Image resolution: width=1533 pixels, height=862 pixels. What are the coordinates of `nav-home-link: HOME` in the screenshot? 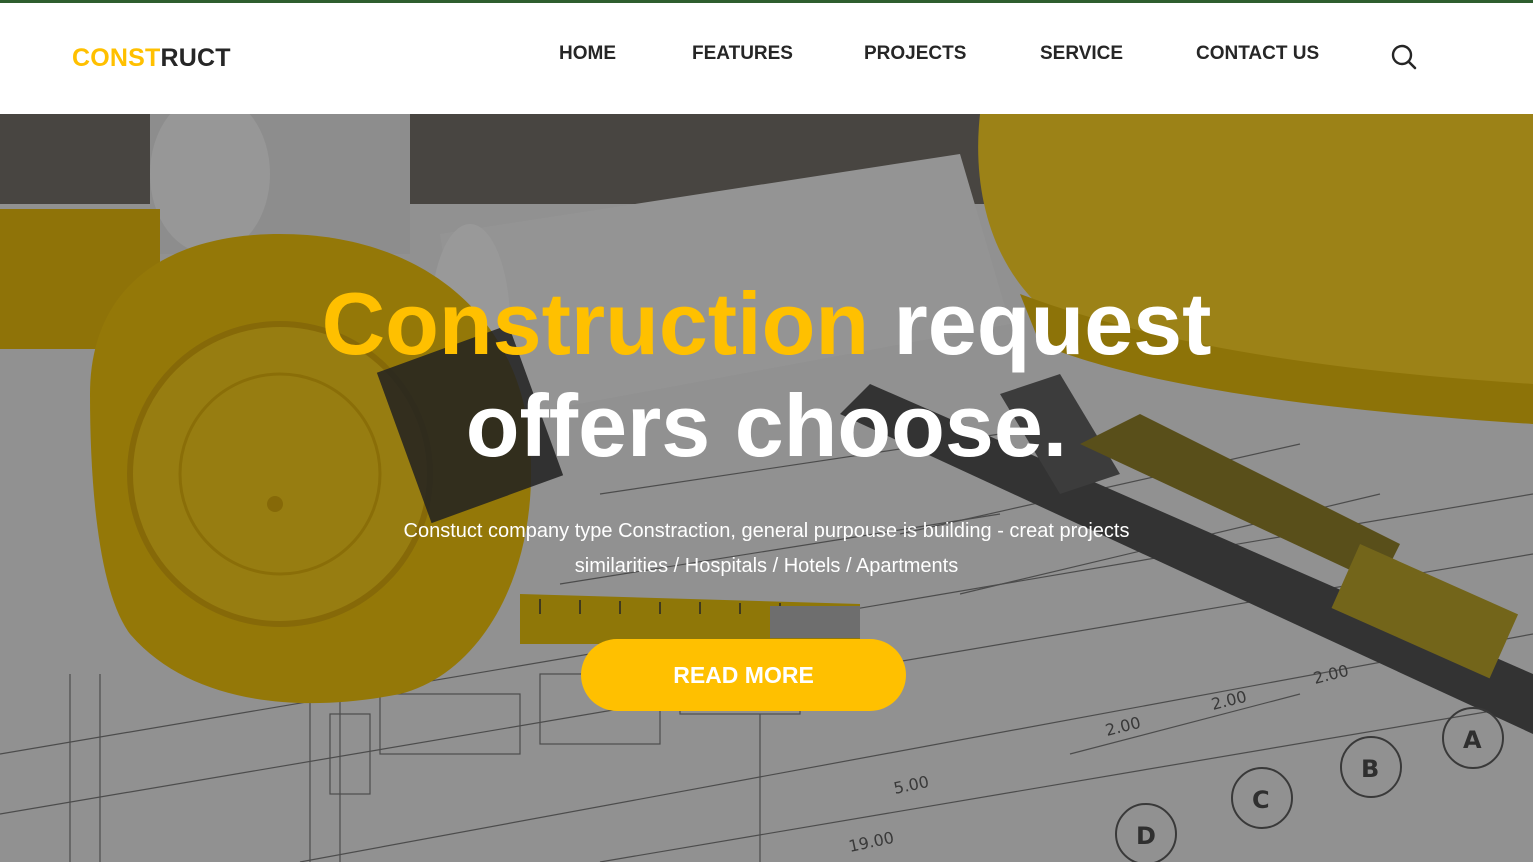 It's located at (587, 54).